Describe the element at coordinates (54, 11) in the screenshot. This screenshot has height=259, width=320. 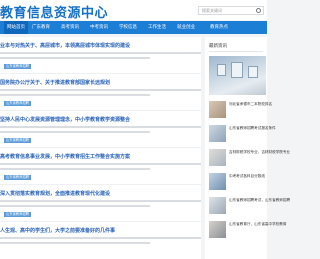
I see `site-title: 教育信息资源中心` at that location.